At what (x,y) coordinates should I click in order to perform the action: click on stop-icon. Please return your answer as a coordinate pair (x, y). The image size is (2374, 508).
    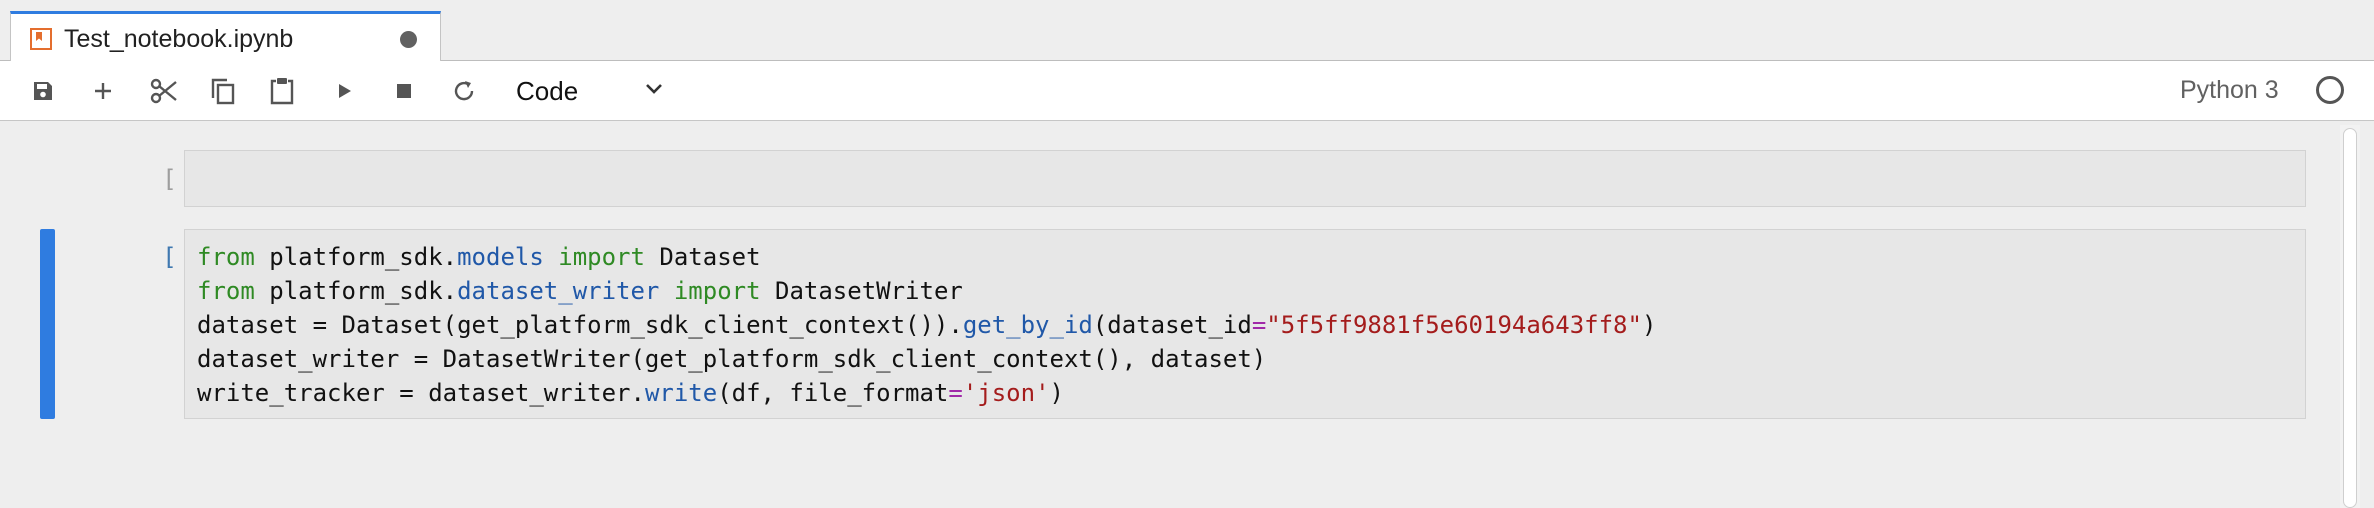
    Looking at the image, I should click on (404, 91).